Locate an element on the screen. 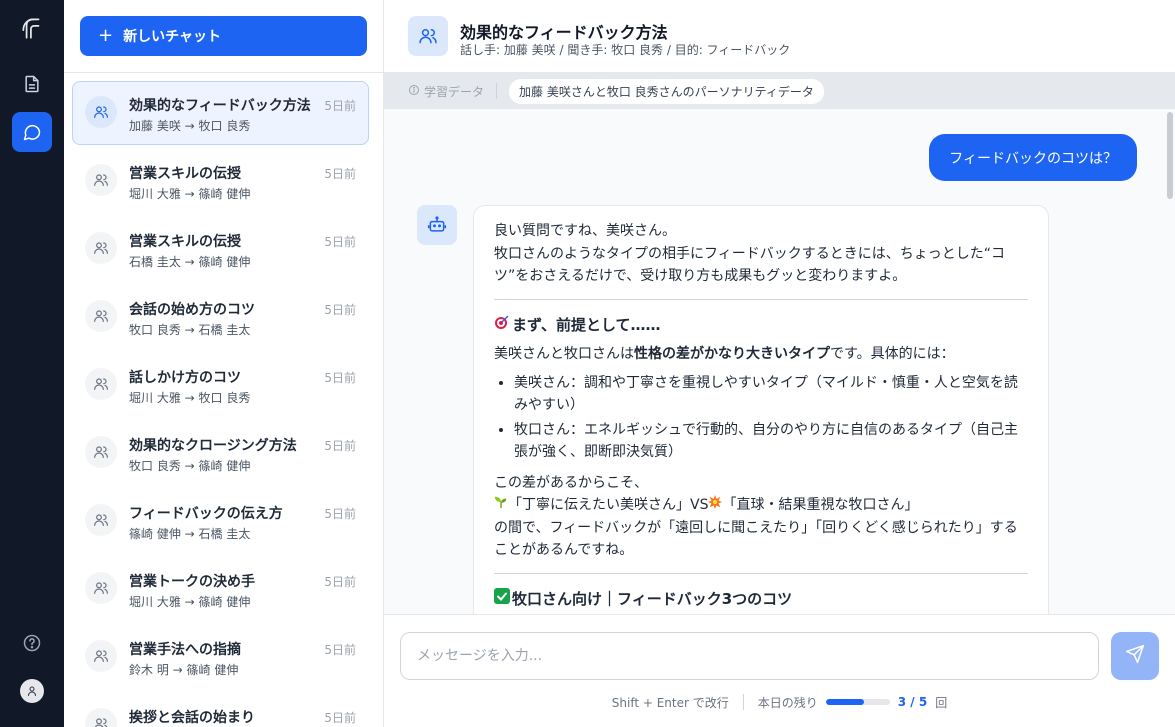 Image resolution: width=1175 pixels, height=727 pixels. conversation-item: 会話の始め方のコツ 牧口 良秀 → 石橋 圭太 5日前 is located at coordinates (220, 317).